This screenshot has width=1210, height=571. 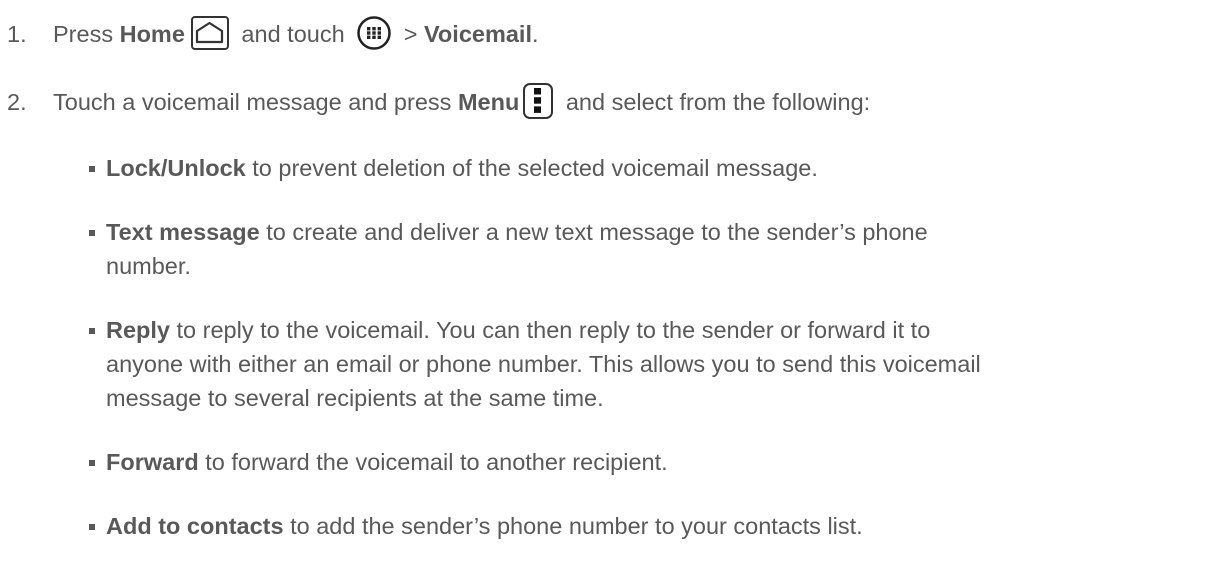 What do you see at coordinates (715, 102) in the screenshot?
I see `step-text: and select from the following:` at bounding box center [715, 102].